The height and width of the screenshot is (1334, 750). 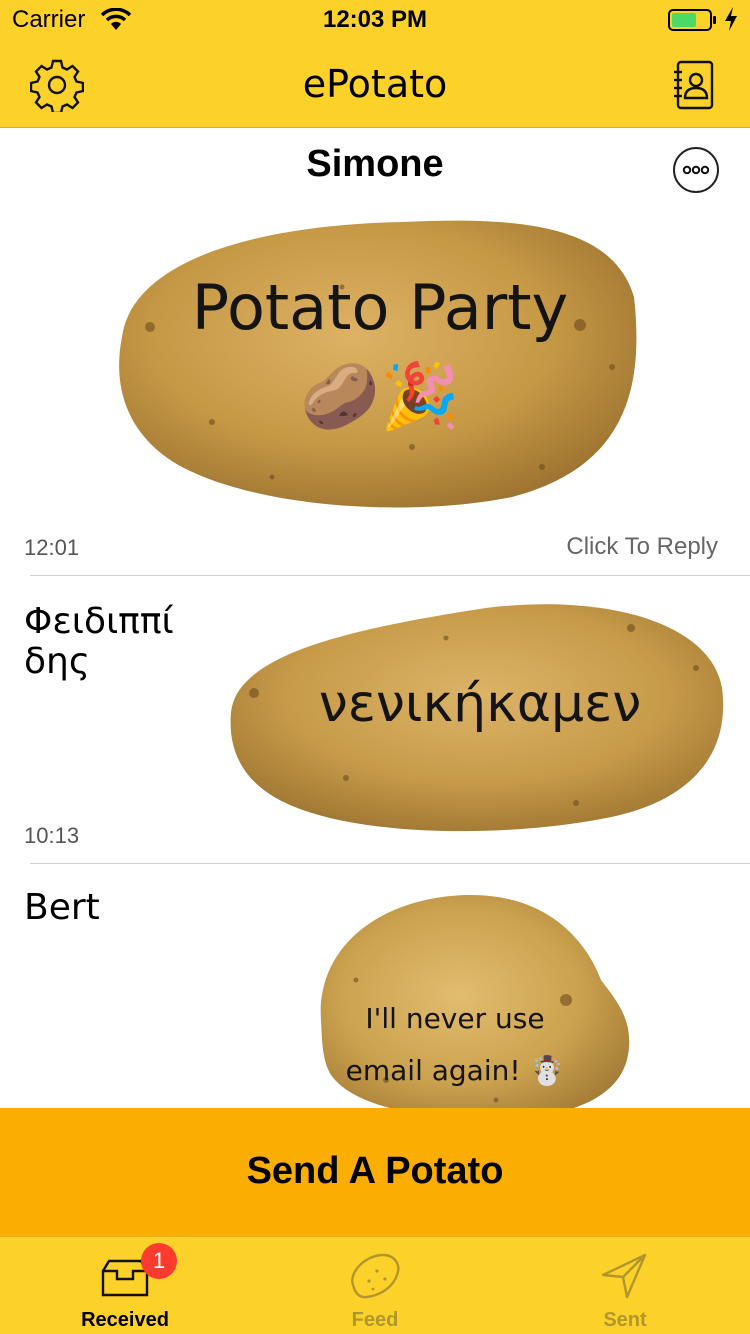 I want to click on message-time: 12:01, so click(x=52, y=547).